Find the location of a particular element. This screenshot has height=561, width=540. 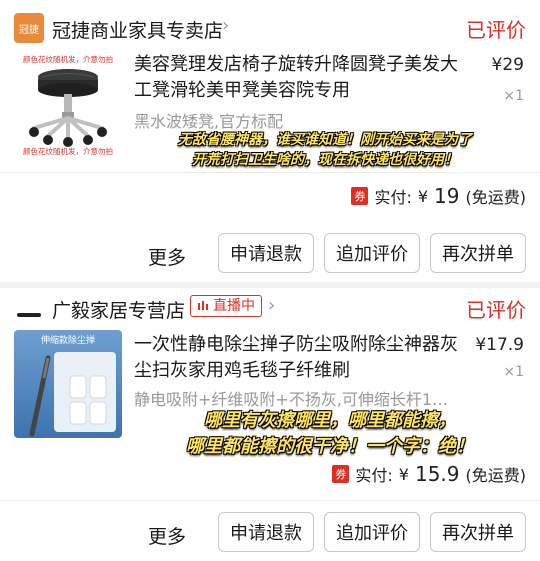

review-comment-line: 哪里有灰擦哪里，哪里都能擦， is located at coordinates (330, 420).